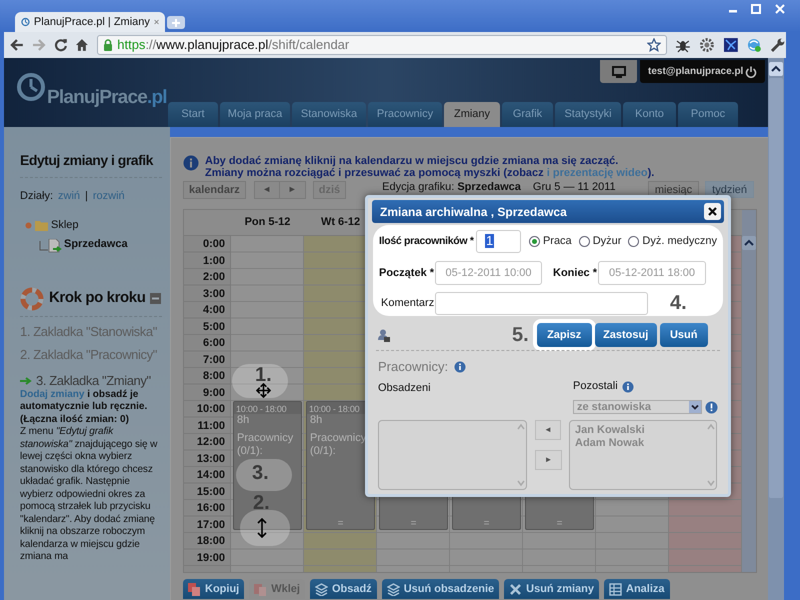 The height and width of the screenshot is (600, 800). Describe the element at coordinates (597, 173) in the screenshot. I see `video-link: i prezentację wideo` at that location.